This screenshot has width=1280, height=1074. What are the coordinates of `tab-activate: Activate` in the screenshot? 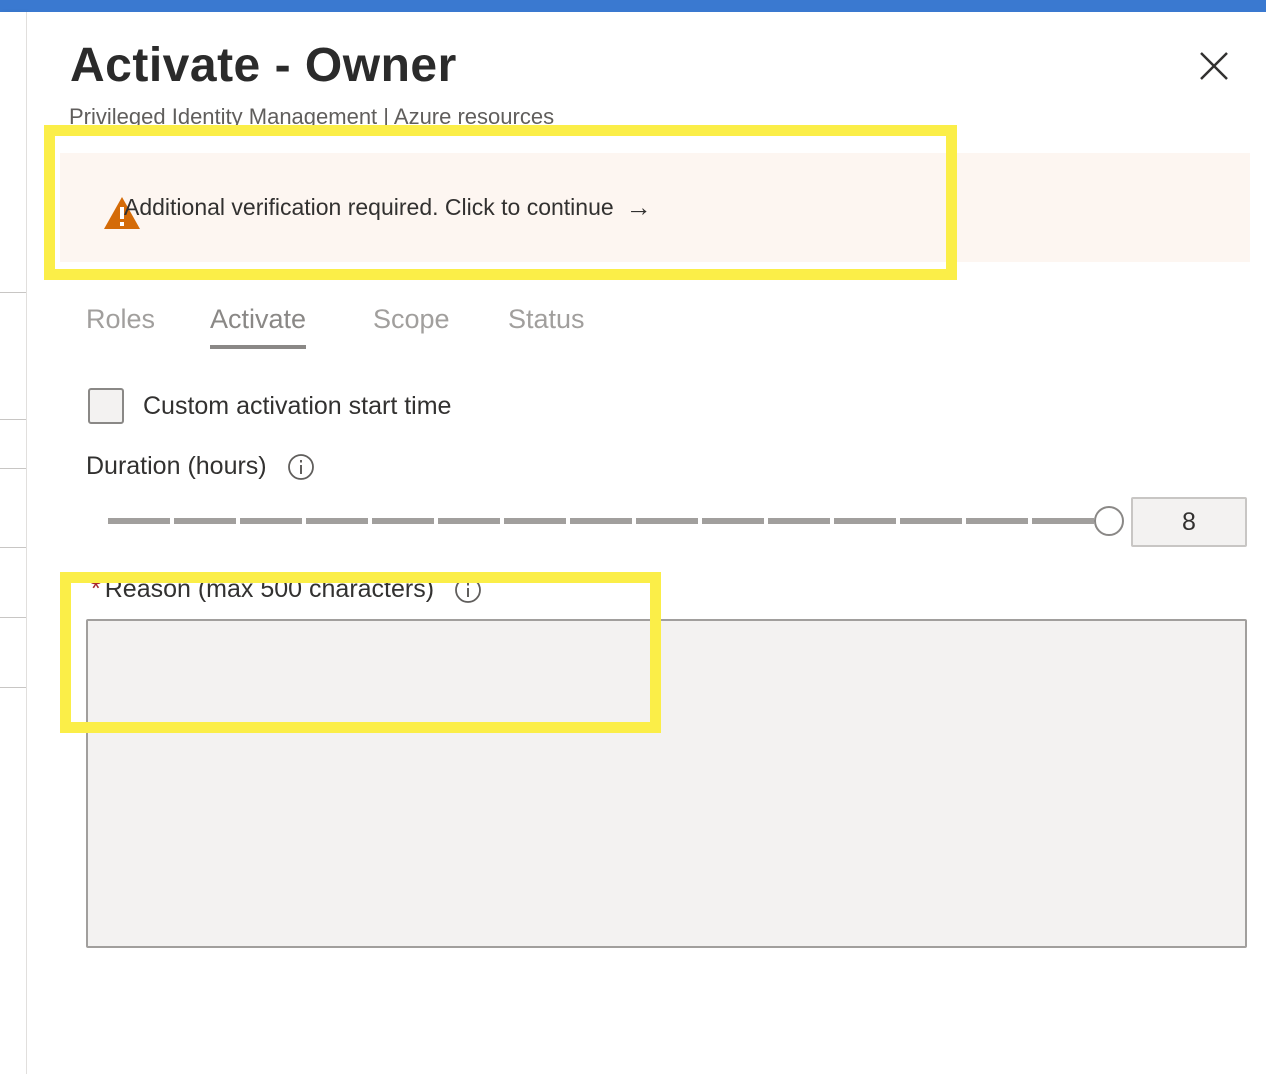 It's located at (258, 326).